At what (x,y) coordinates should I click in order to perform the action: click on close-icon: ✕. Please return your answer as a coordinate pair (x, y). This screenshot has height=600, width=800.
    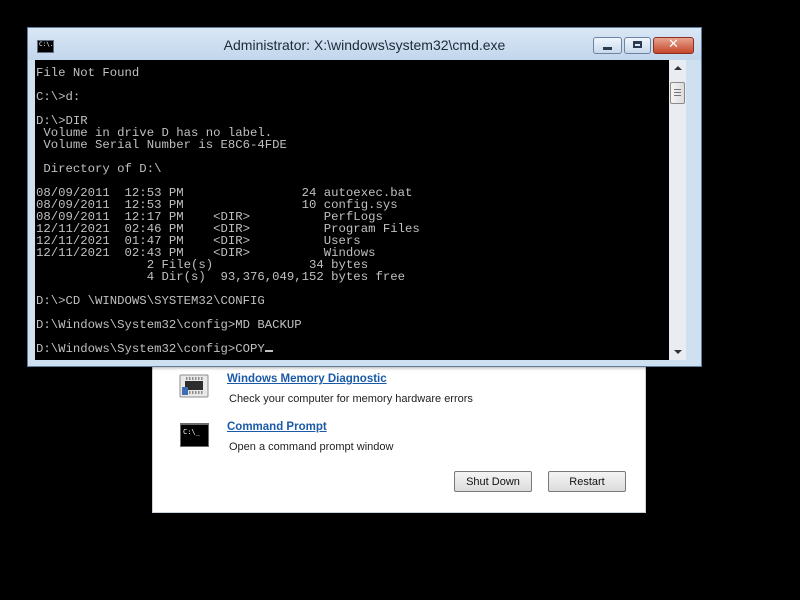
    Looking at the image, I should click on (673, 44).